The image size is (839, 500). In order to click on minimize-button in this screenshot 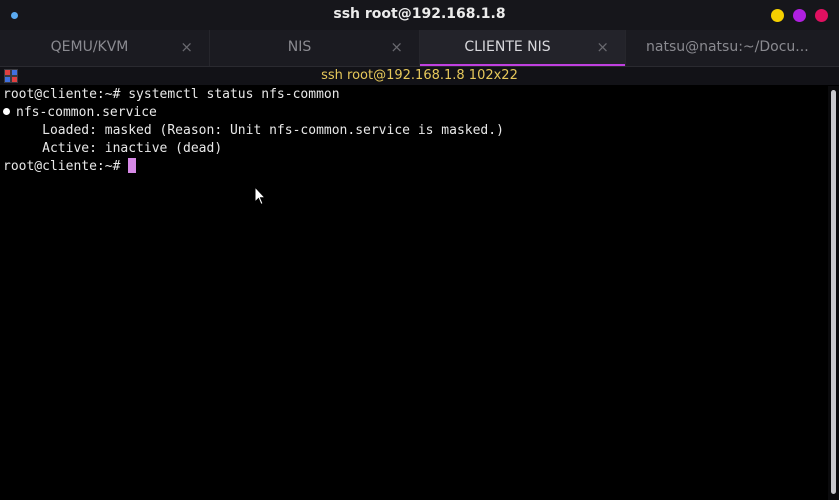, I will do `click(777, 15)`.